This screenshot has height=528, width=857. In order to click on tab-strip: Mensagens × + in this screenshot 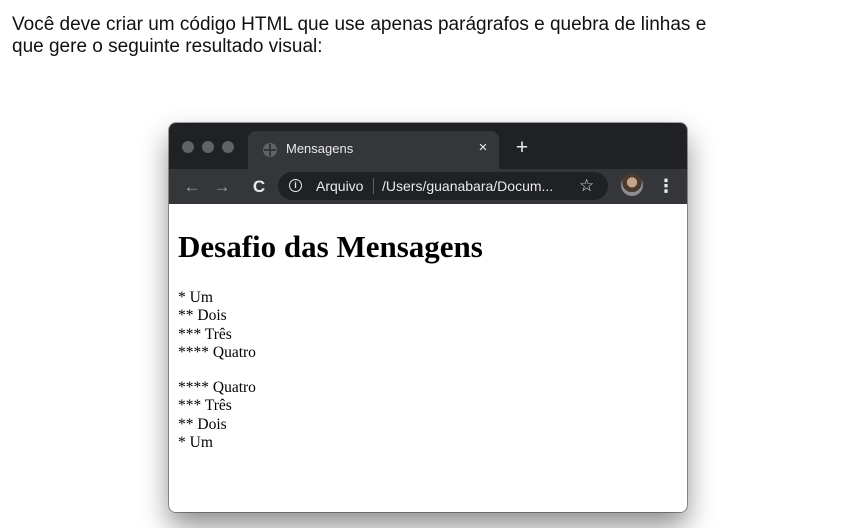, I will do `click(428, 146)`.